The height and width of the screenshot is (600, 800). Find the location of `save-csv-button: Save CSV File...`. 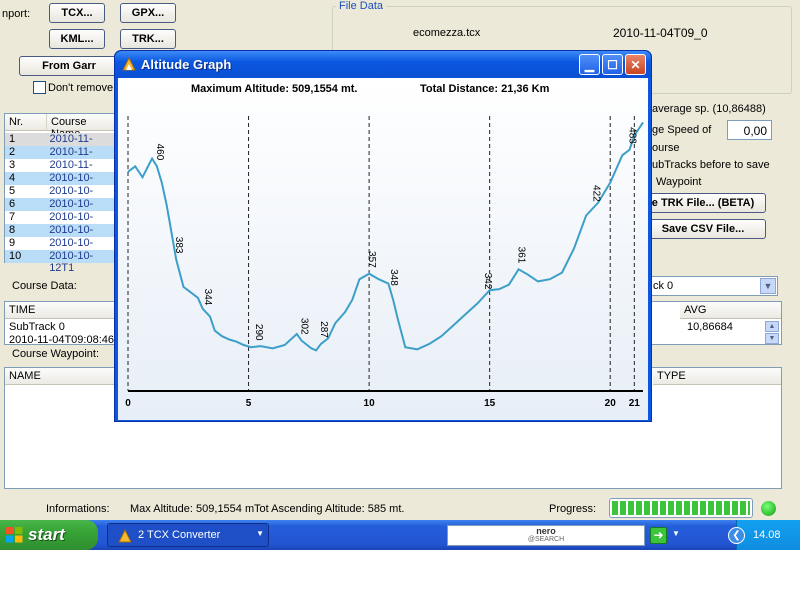

save-csv-button: Save CSV File... is located at coordinates (703, 229).